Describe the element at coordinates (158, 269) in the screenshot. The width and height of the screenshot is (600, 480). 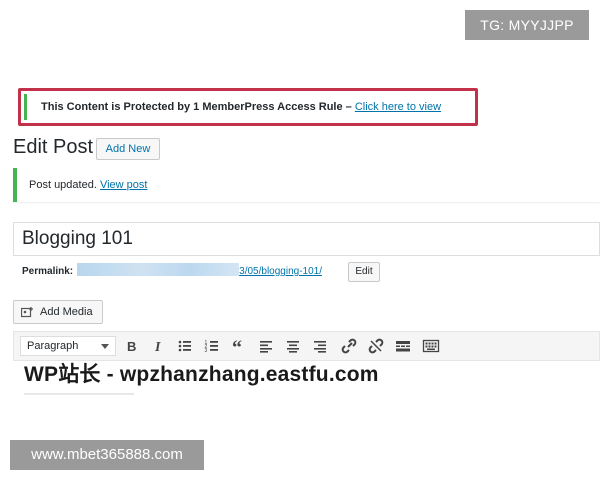
I see `permalink-url-blurred` at that location.